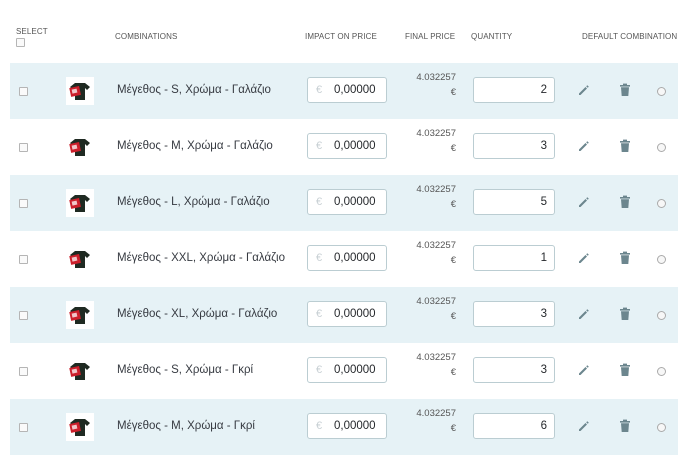 The image size is (696, 455). What do you see at coordinates (32, 31) in the screenshot?
I see `header-select: SELECT` at bounding box center [32, 31].